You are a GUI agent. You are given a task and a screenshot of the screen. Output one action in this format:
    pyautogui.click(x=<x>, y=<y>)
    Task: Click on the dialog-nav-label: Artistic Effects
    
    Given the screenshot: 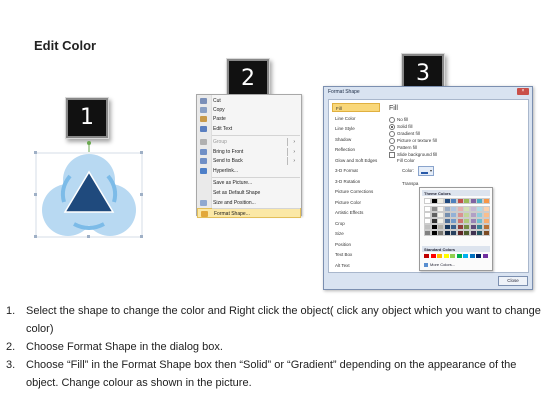 What is the action you would take?
    pyautogui.click(x=349, y=212)
    